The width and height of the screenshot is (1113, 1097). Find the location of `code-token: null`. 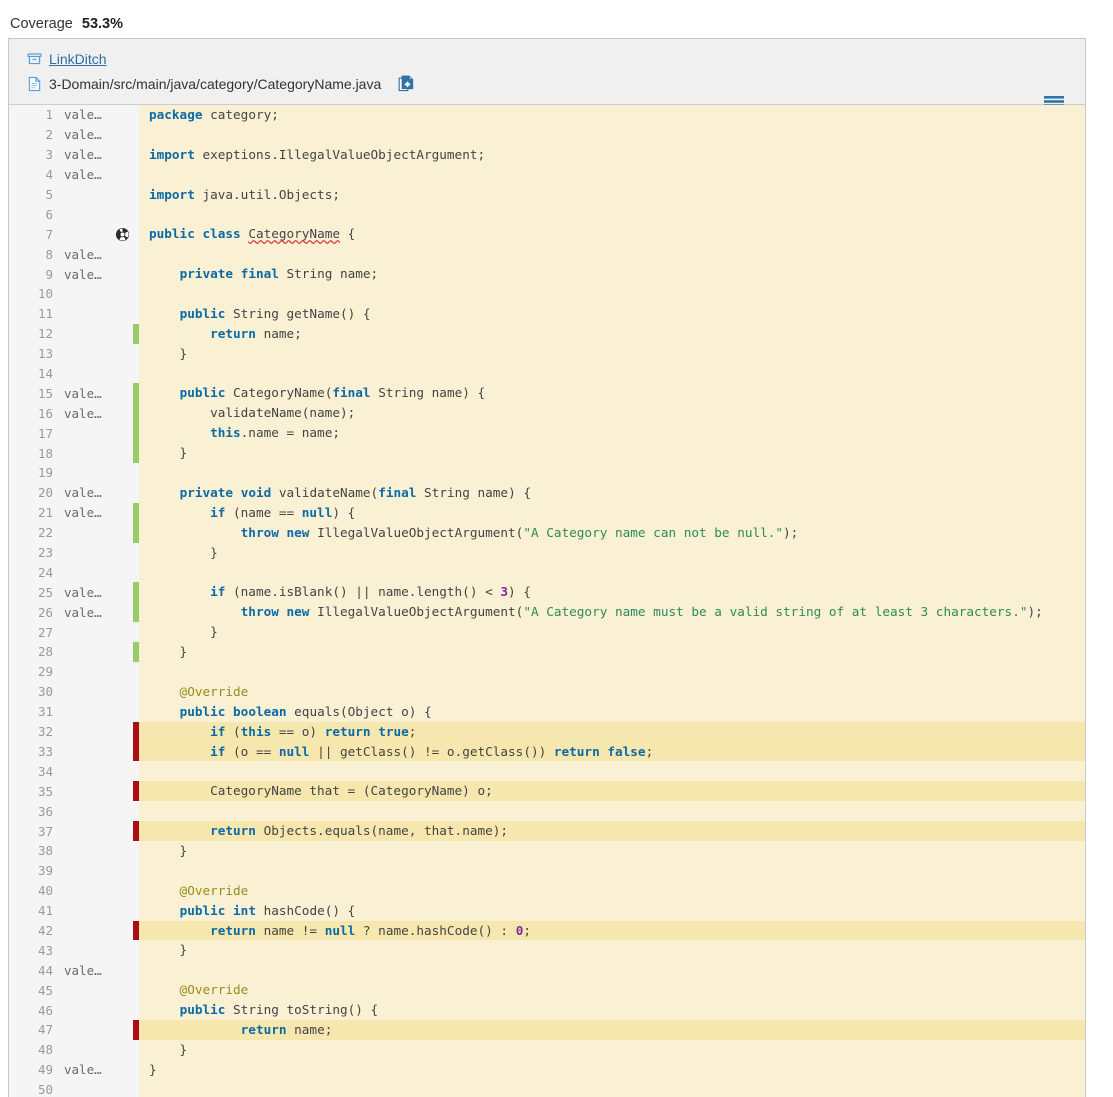

code-token: null is located at coordinates (340, 930).